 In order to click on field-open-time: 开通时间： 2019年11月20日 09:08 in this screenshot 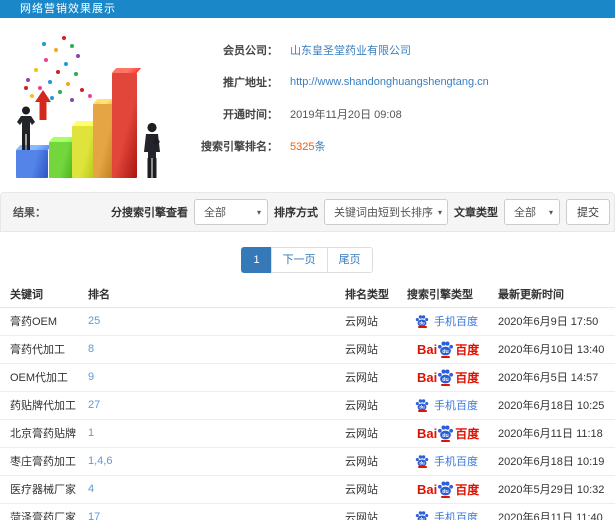, I will do `click(393, 114)`.